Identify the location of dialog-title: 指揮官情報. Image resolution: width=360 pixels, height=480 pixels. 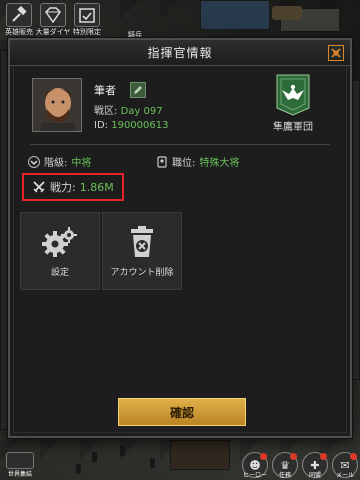
(180, 53).